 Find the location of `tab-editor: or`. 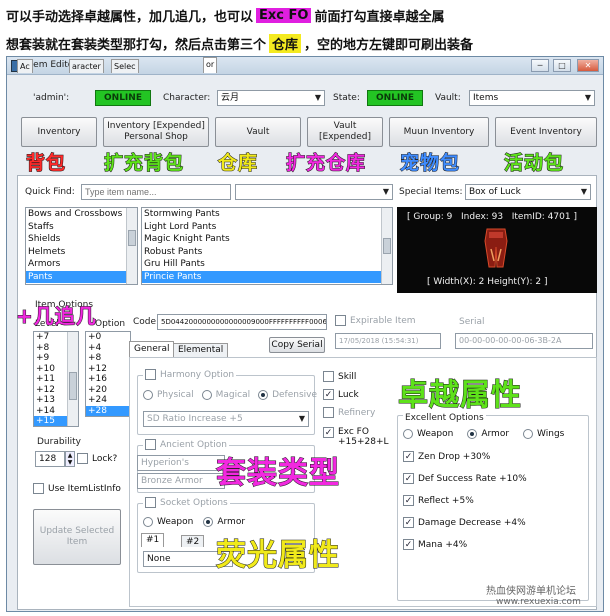

tab-editor: or is located at coordinates (210, 65).